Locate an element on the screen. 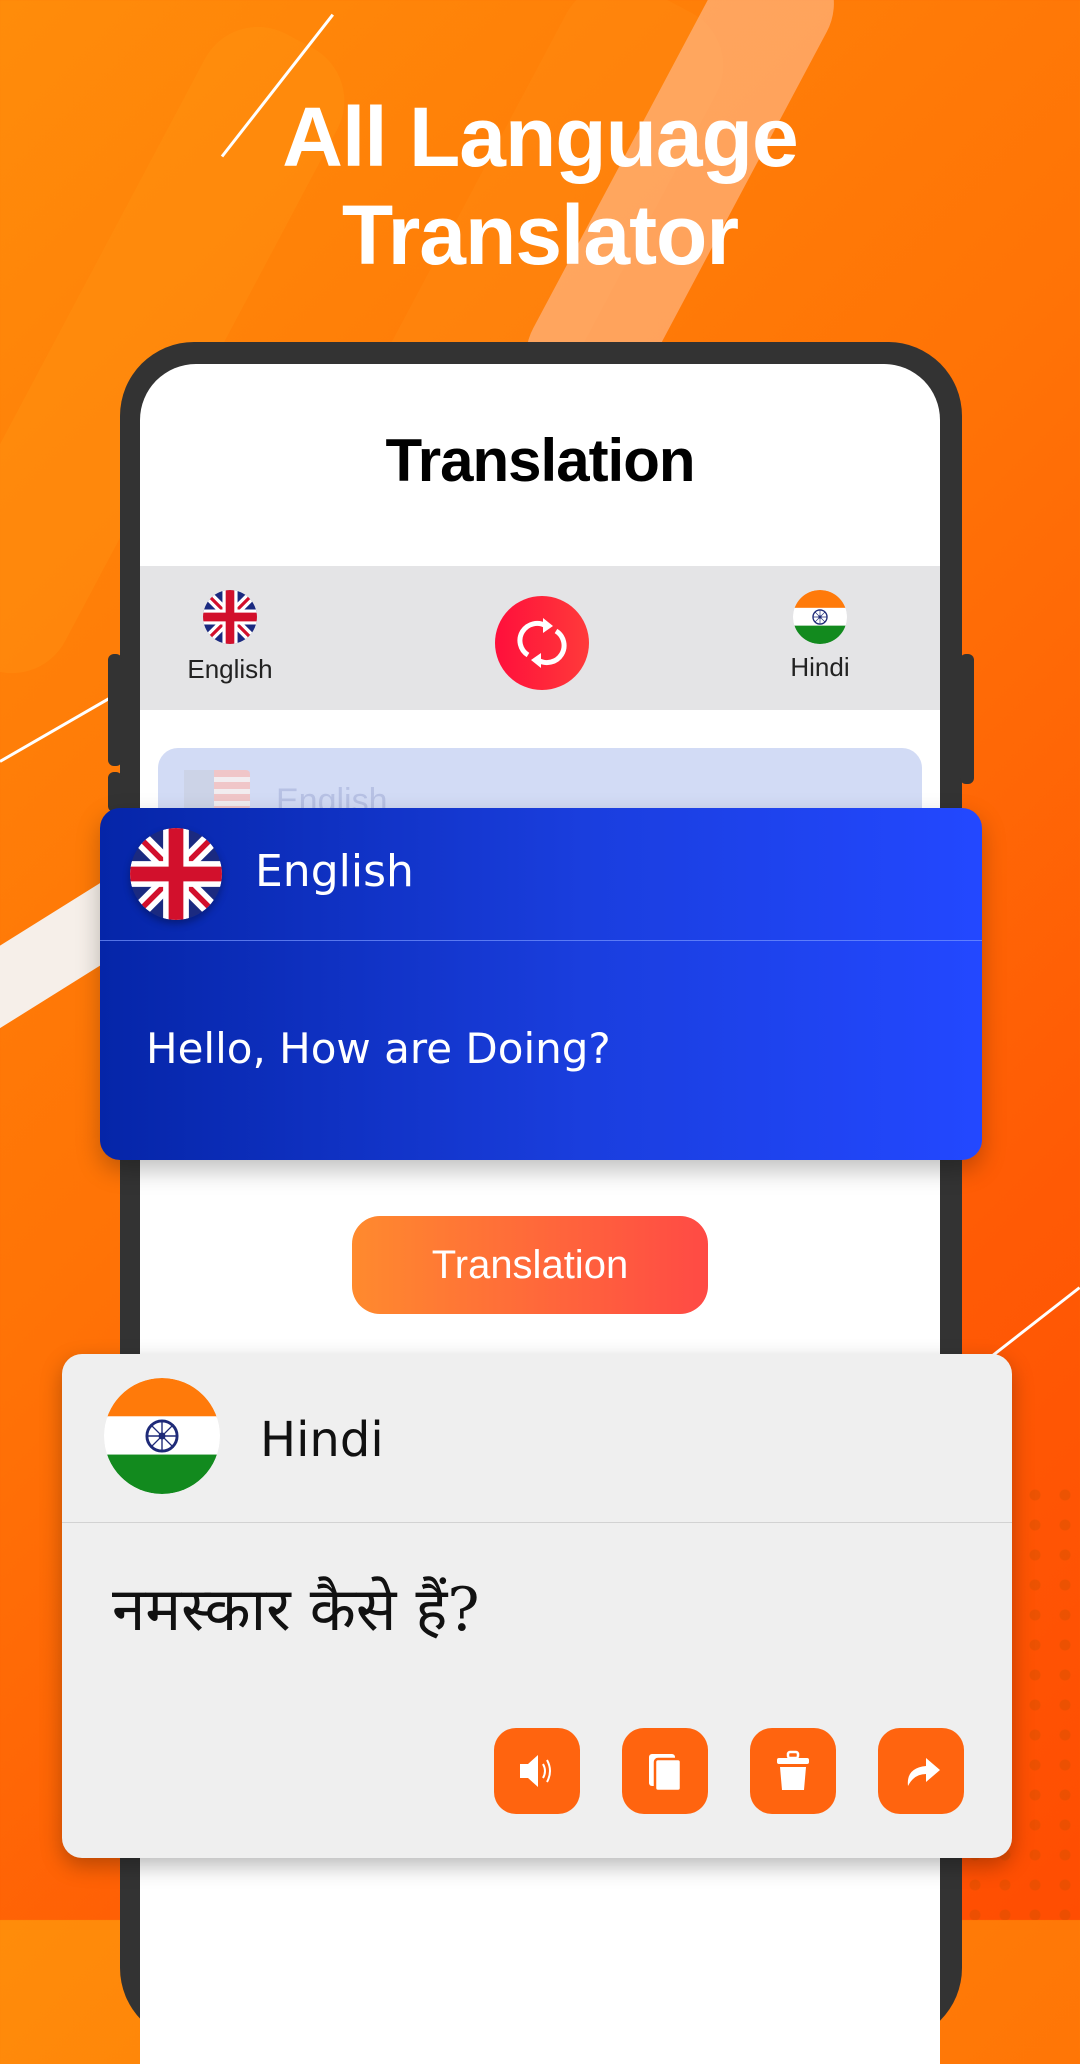  result-card-header: Hindi is located at coordinates (537, 1438).